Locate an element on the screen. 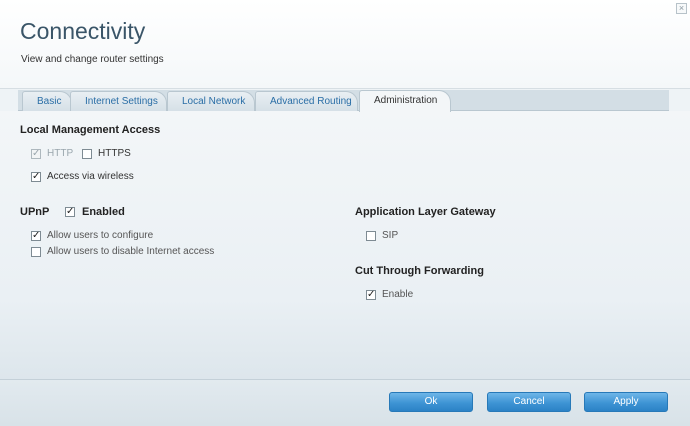 Image resolution: width=690 pixels, height=426 pixels. tab-administration: Administration is located at coordinates (405, 101).